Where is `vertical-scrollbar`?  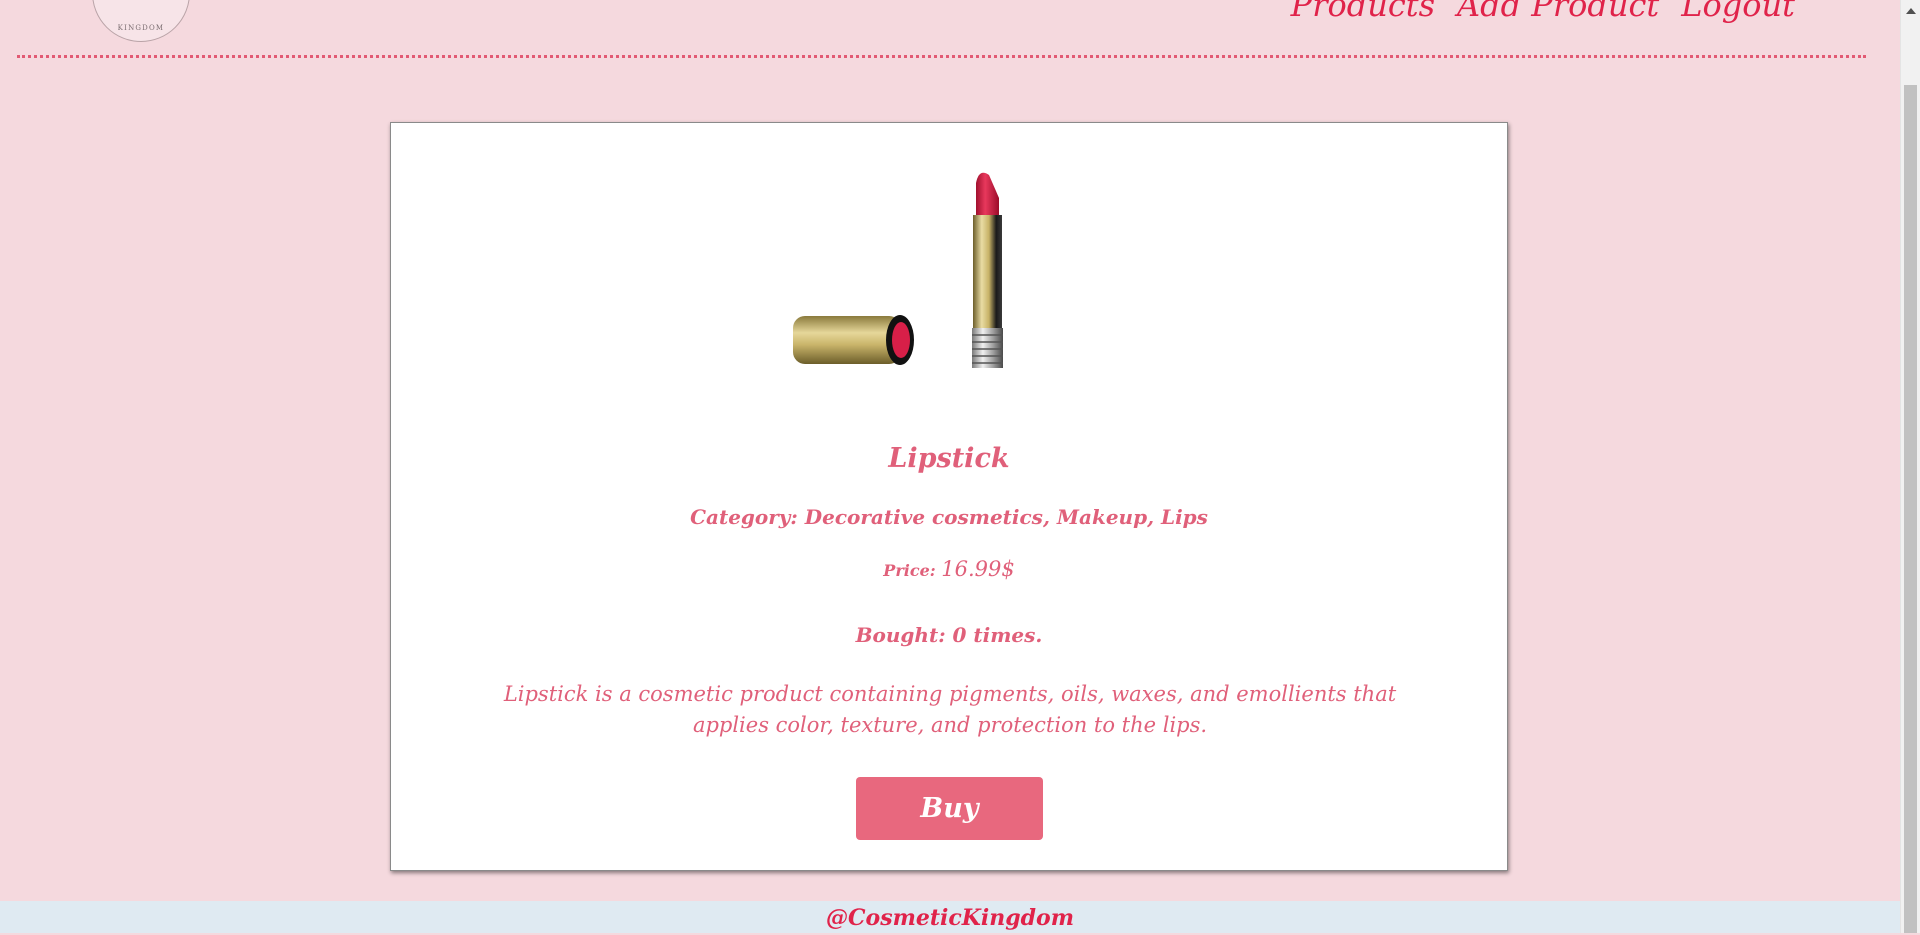
vertical-scrollbar is located at coordinates (1910, 466).